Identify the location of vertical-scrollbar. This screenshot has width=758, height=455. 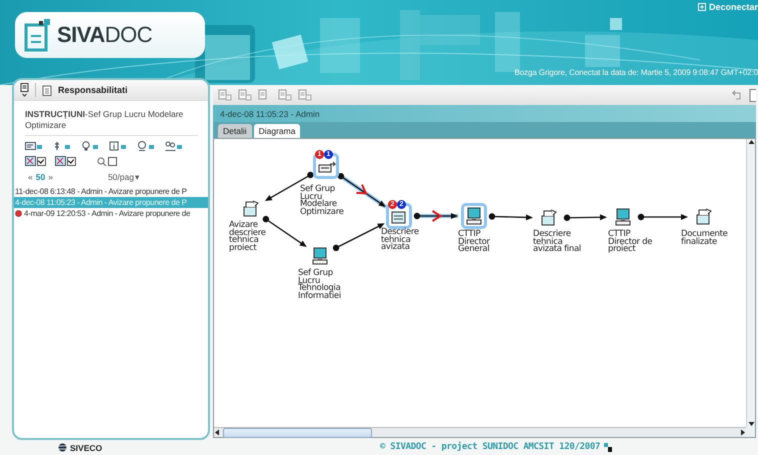
(750, 283).